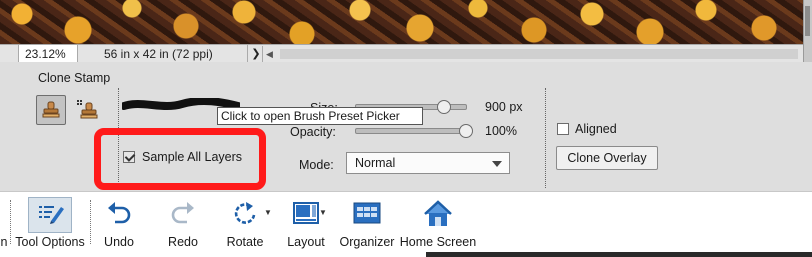 This screenshot has width=812, height=257. I want to click on opacity-value: 100%, so click(501, 131).